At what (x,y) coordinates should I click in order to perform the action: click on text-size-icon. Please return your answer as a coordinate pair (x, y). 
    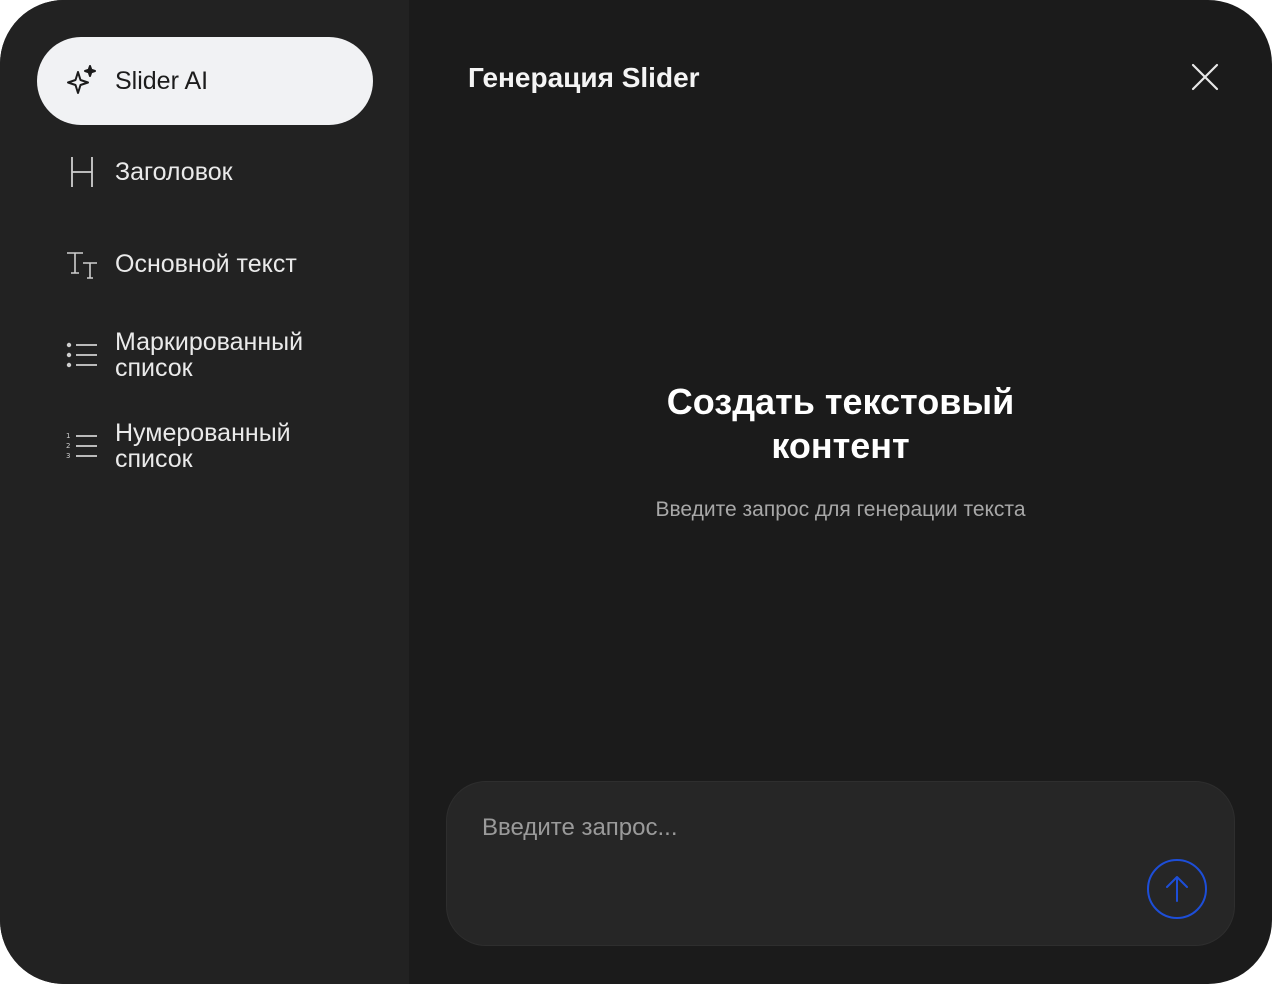
    Looking at the image, I should click on (82, 264).